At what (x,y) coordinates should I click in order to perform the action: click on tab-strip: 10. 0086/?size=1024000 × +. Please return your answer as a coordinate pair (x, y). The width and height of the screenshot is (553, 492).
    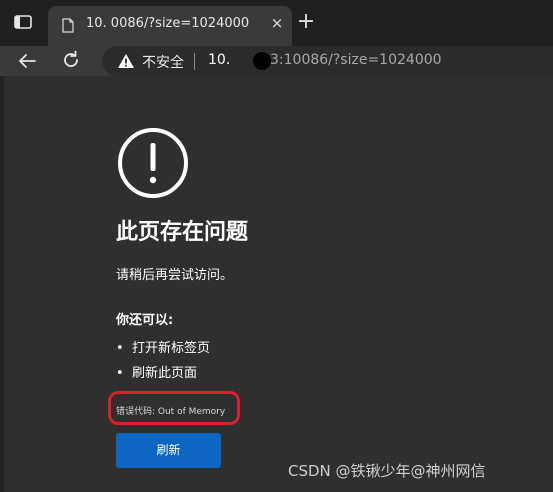
    Looking at the image, I should click on (276, 23).